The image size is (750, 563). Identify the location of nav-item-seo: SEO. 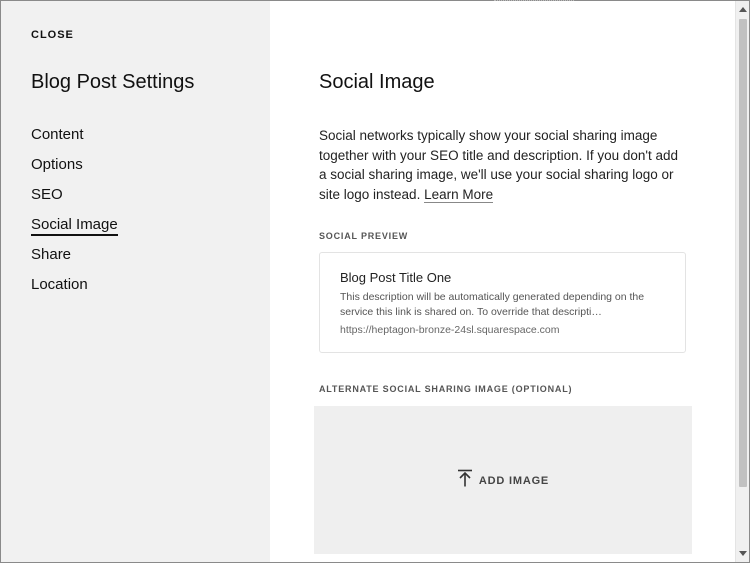
(74, 202).